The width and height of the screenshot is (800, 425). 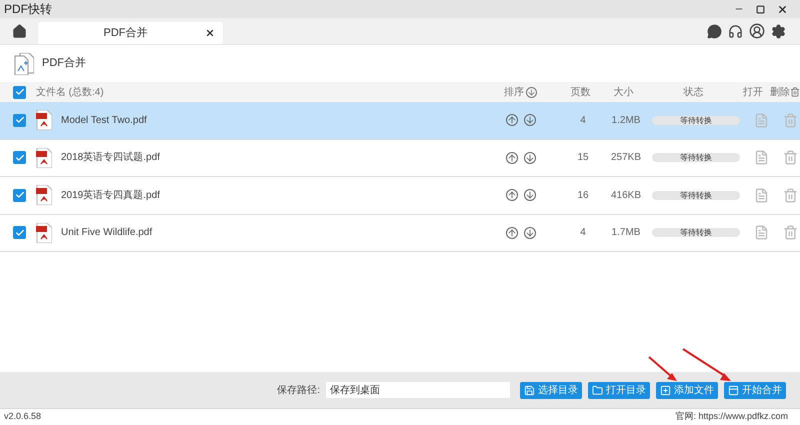 I want to click on settings-icon, so click(x=778, y=31).